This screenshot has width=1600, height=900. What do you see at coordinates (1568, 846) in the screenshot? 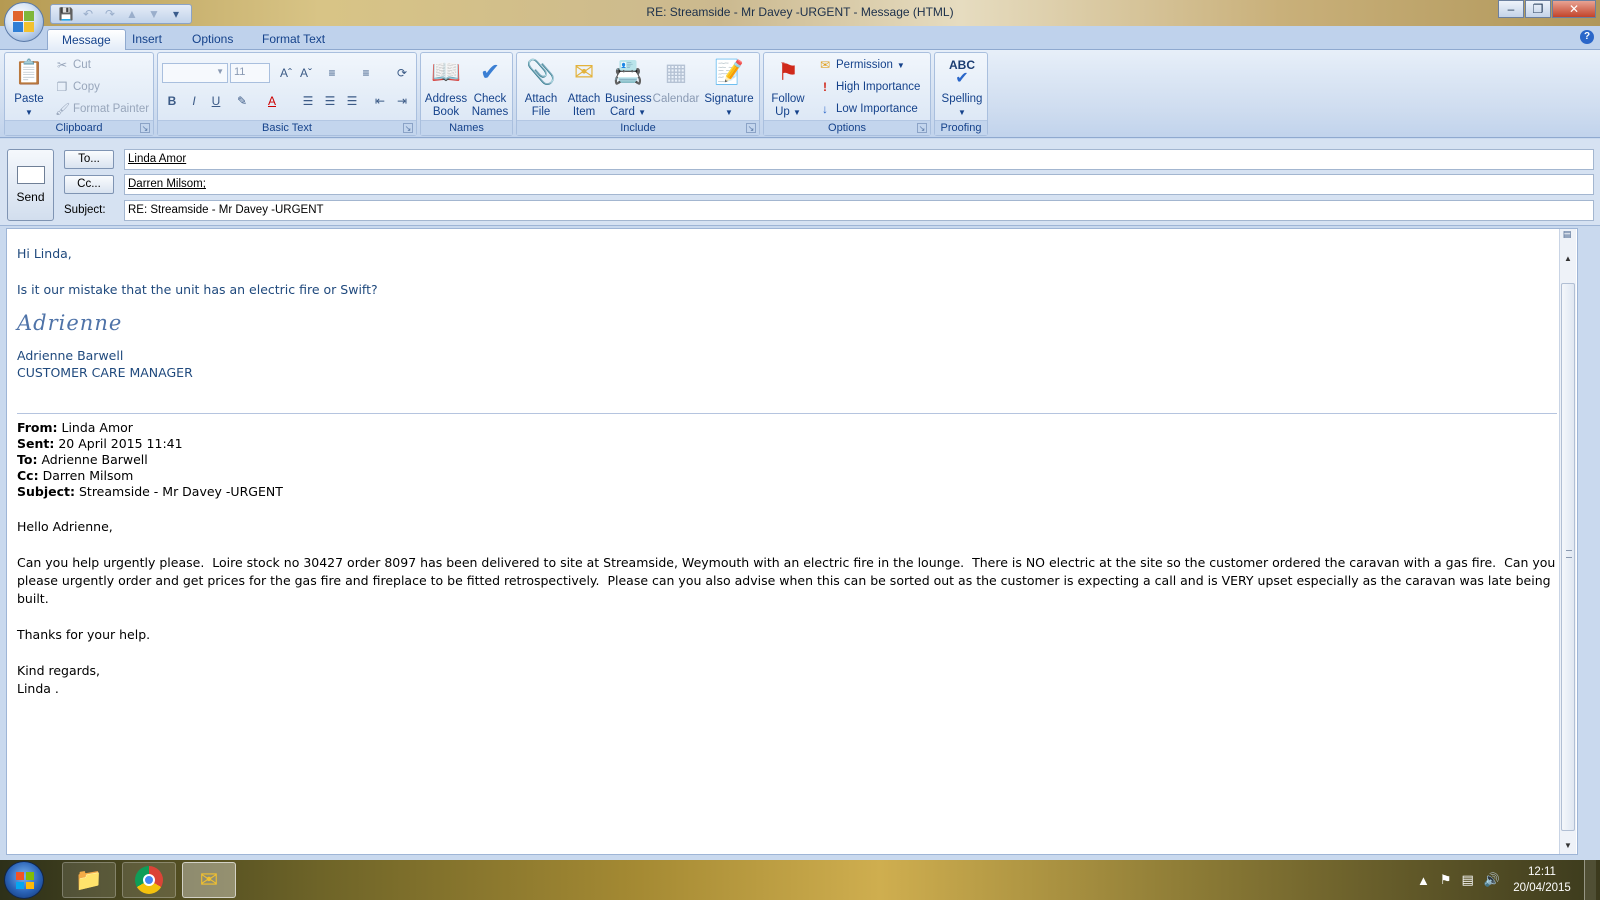
I see `scroll-down-icon: ▼` at bounding box center [1568, 846].